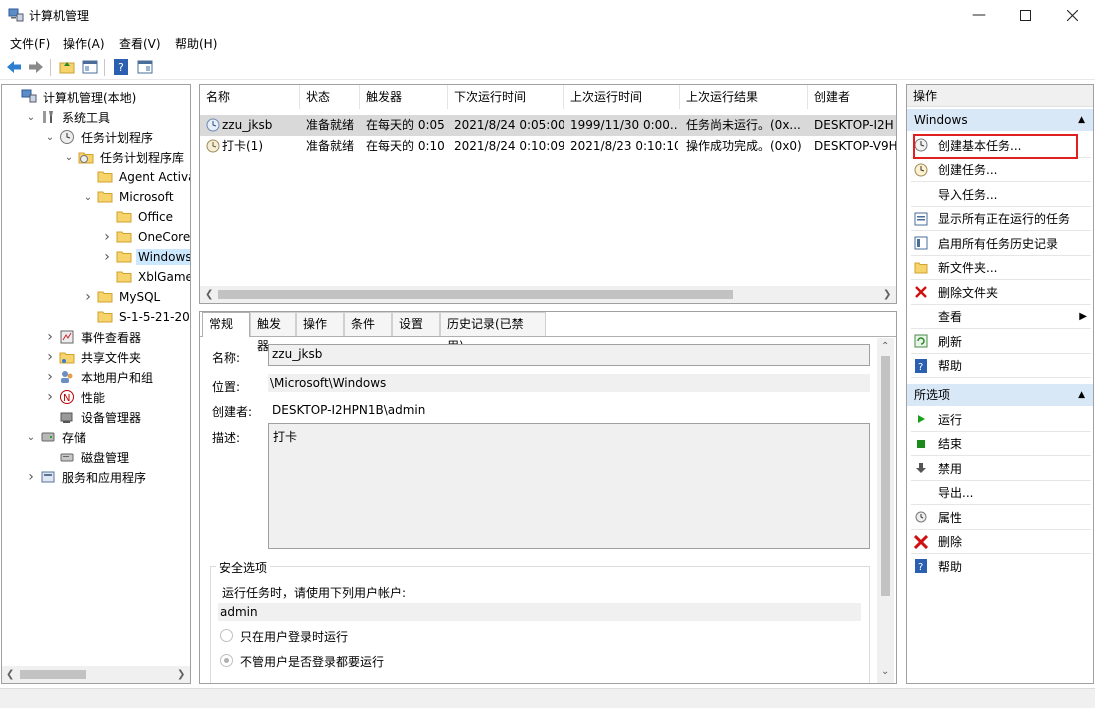 This screenshot has height=708, width=1095. Describe the element at coordinates (416, 324) in the screenshot. I see `tab-settings: 设置` at that location.